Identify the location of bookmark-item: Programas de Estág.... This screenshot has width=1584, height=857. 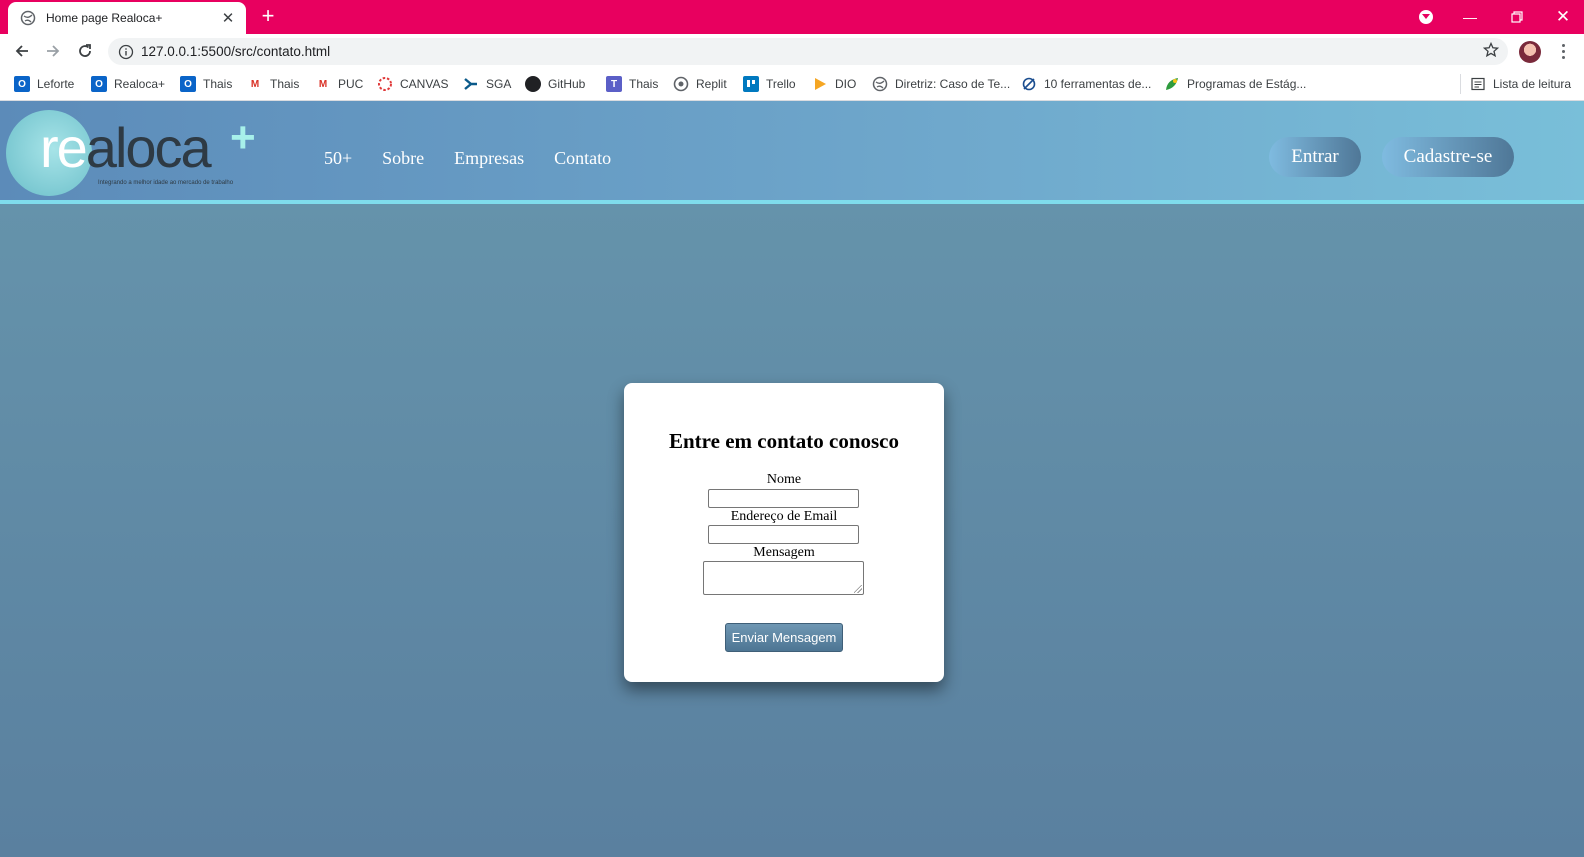
(1235, 84).